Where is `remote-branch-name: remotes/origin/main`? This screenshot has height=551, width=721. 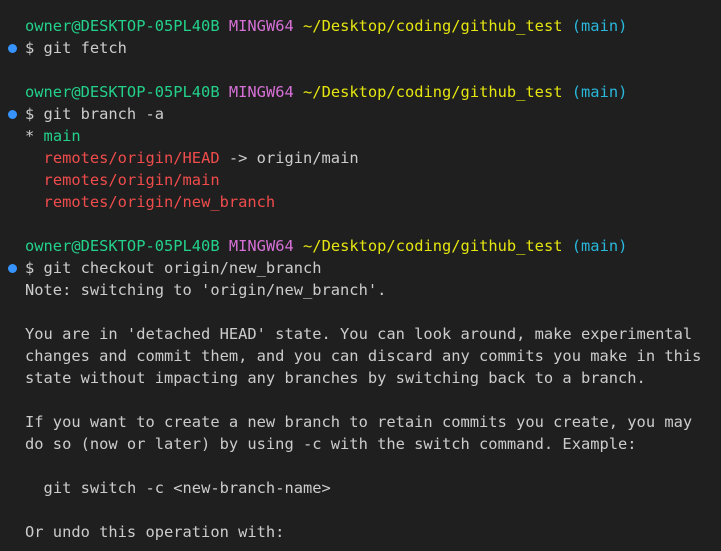
remote-branch-name: remotes/origin/main is located at coordinates (131, 180).